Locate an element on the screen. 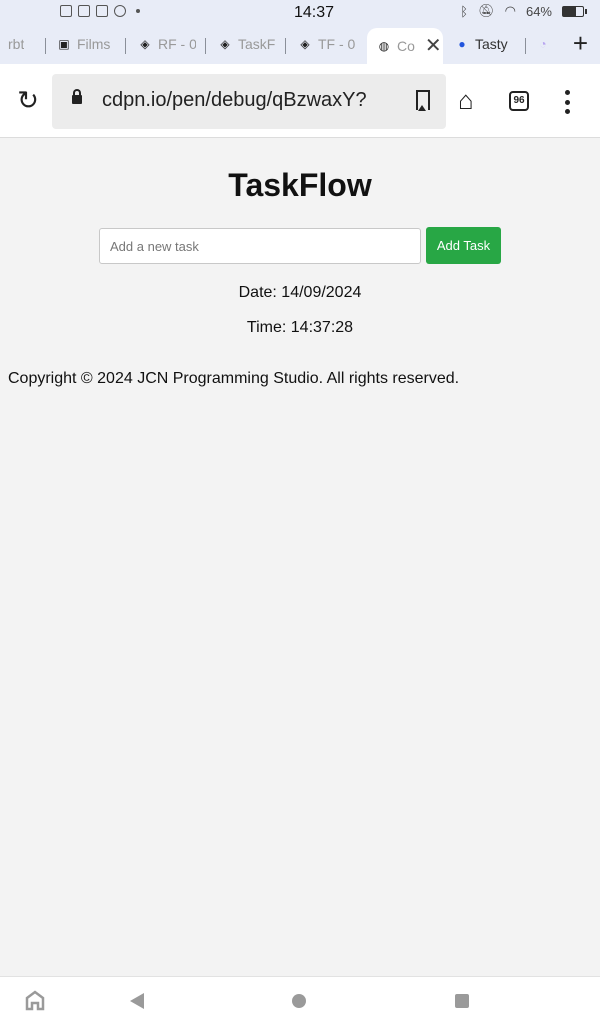 The width and height of the screenshot is (600, 1024). reload-icon: ↻ is located at coordinates (28, 100).